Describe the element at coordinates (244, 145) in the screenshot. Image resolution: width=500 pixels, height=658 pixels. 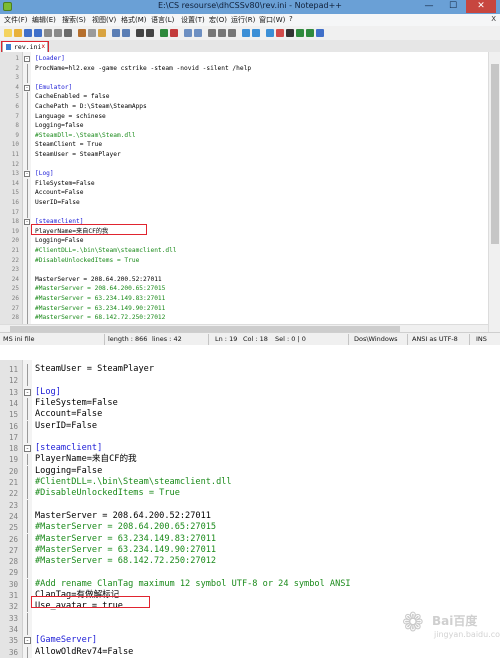
I see `code-line: 10 SteamClient = True` at that location.